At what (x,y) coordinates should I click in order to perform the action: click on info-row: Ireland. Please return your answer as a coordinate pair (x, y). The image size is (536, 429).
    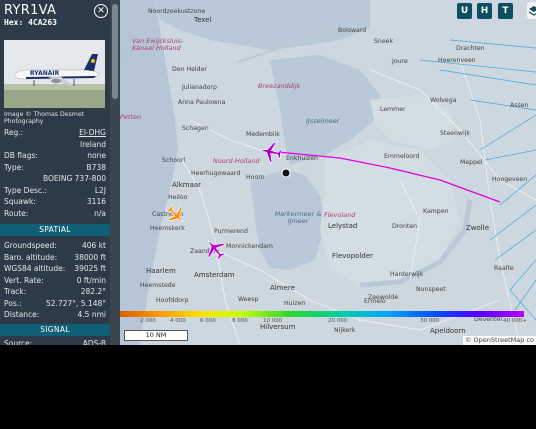
    Looking at the image, I should click on (55, 144).